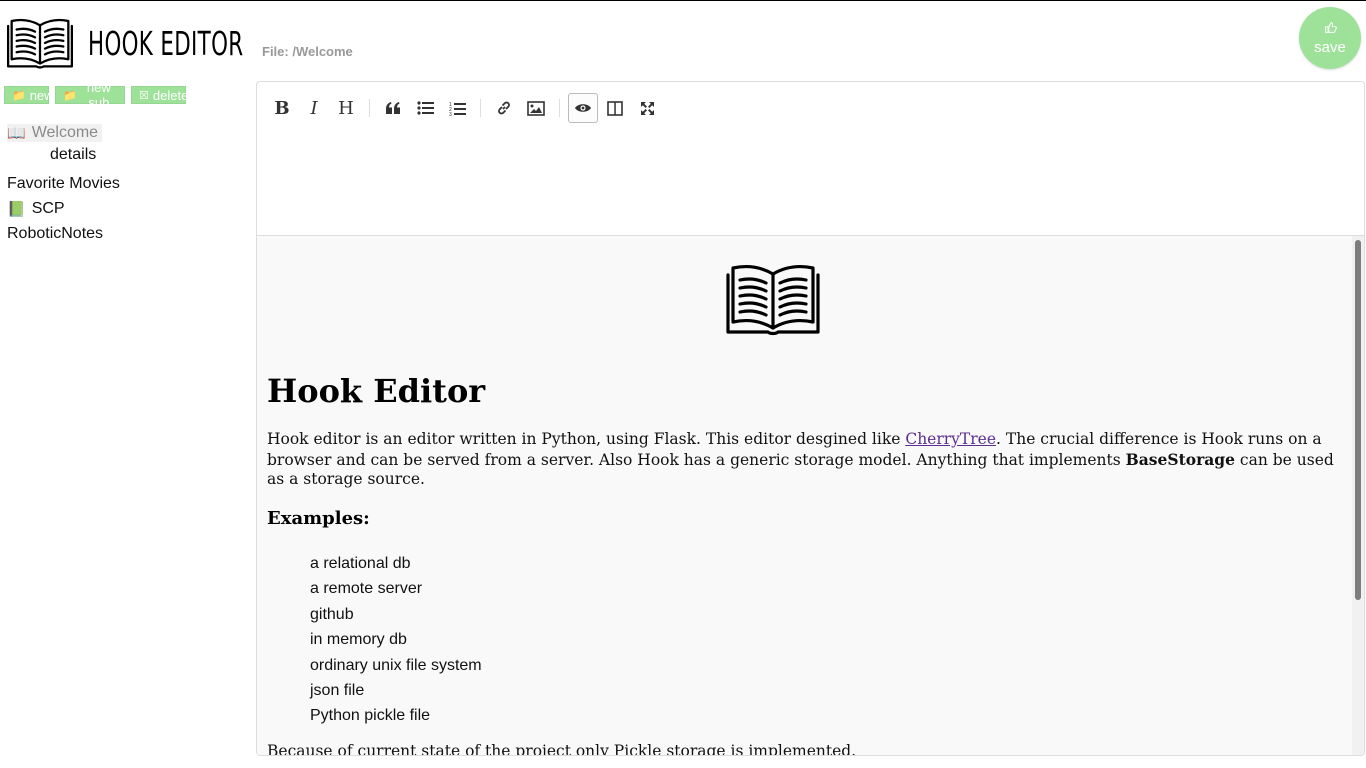 The width and height of the screenshot is (1366, 768). I want to click on list-icon, so click(425, 108).